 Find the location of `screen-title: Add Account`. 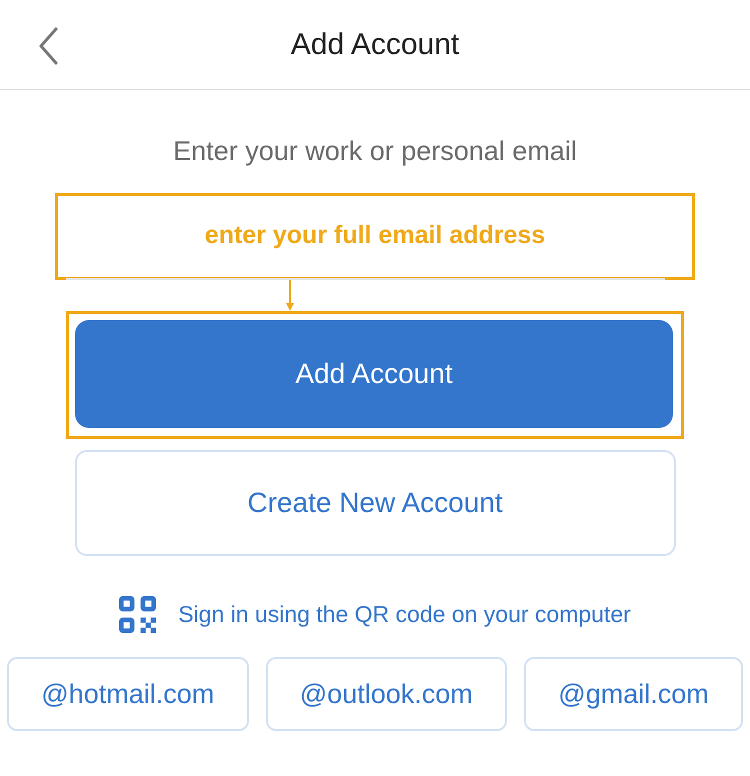

screen-title: Add Account is located at coordinates (375, 45).